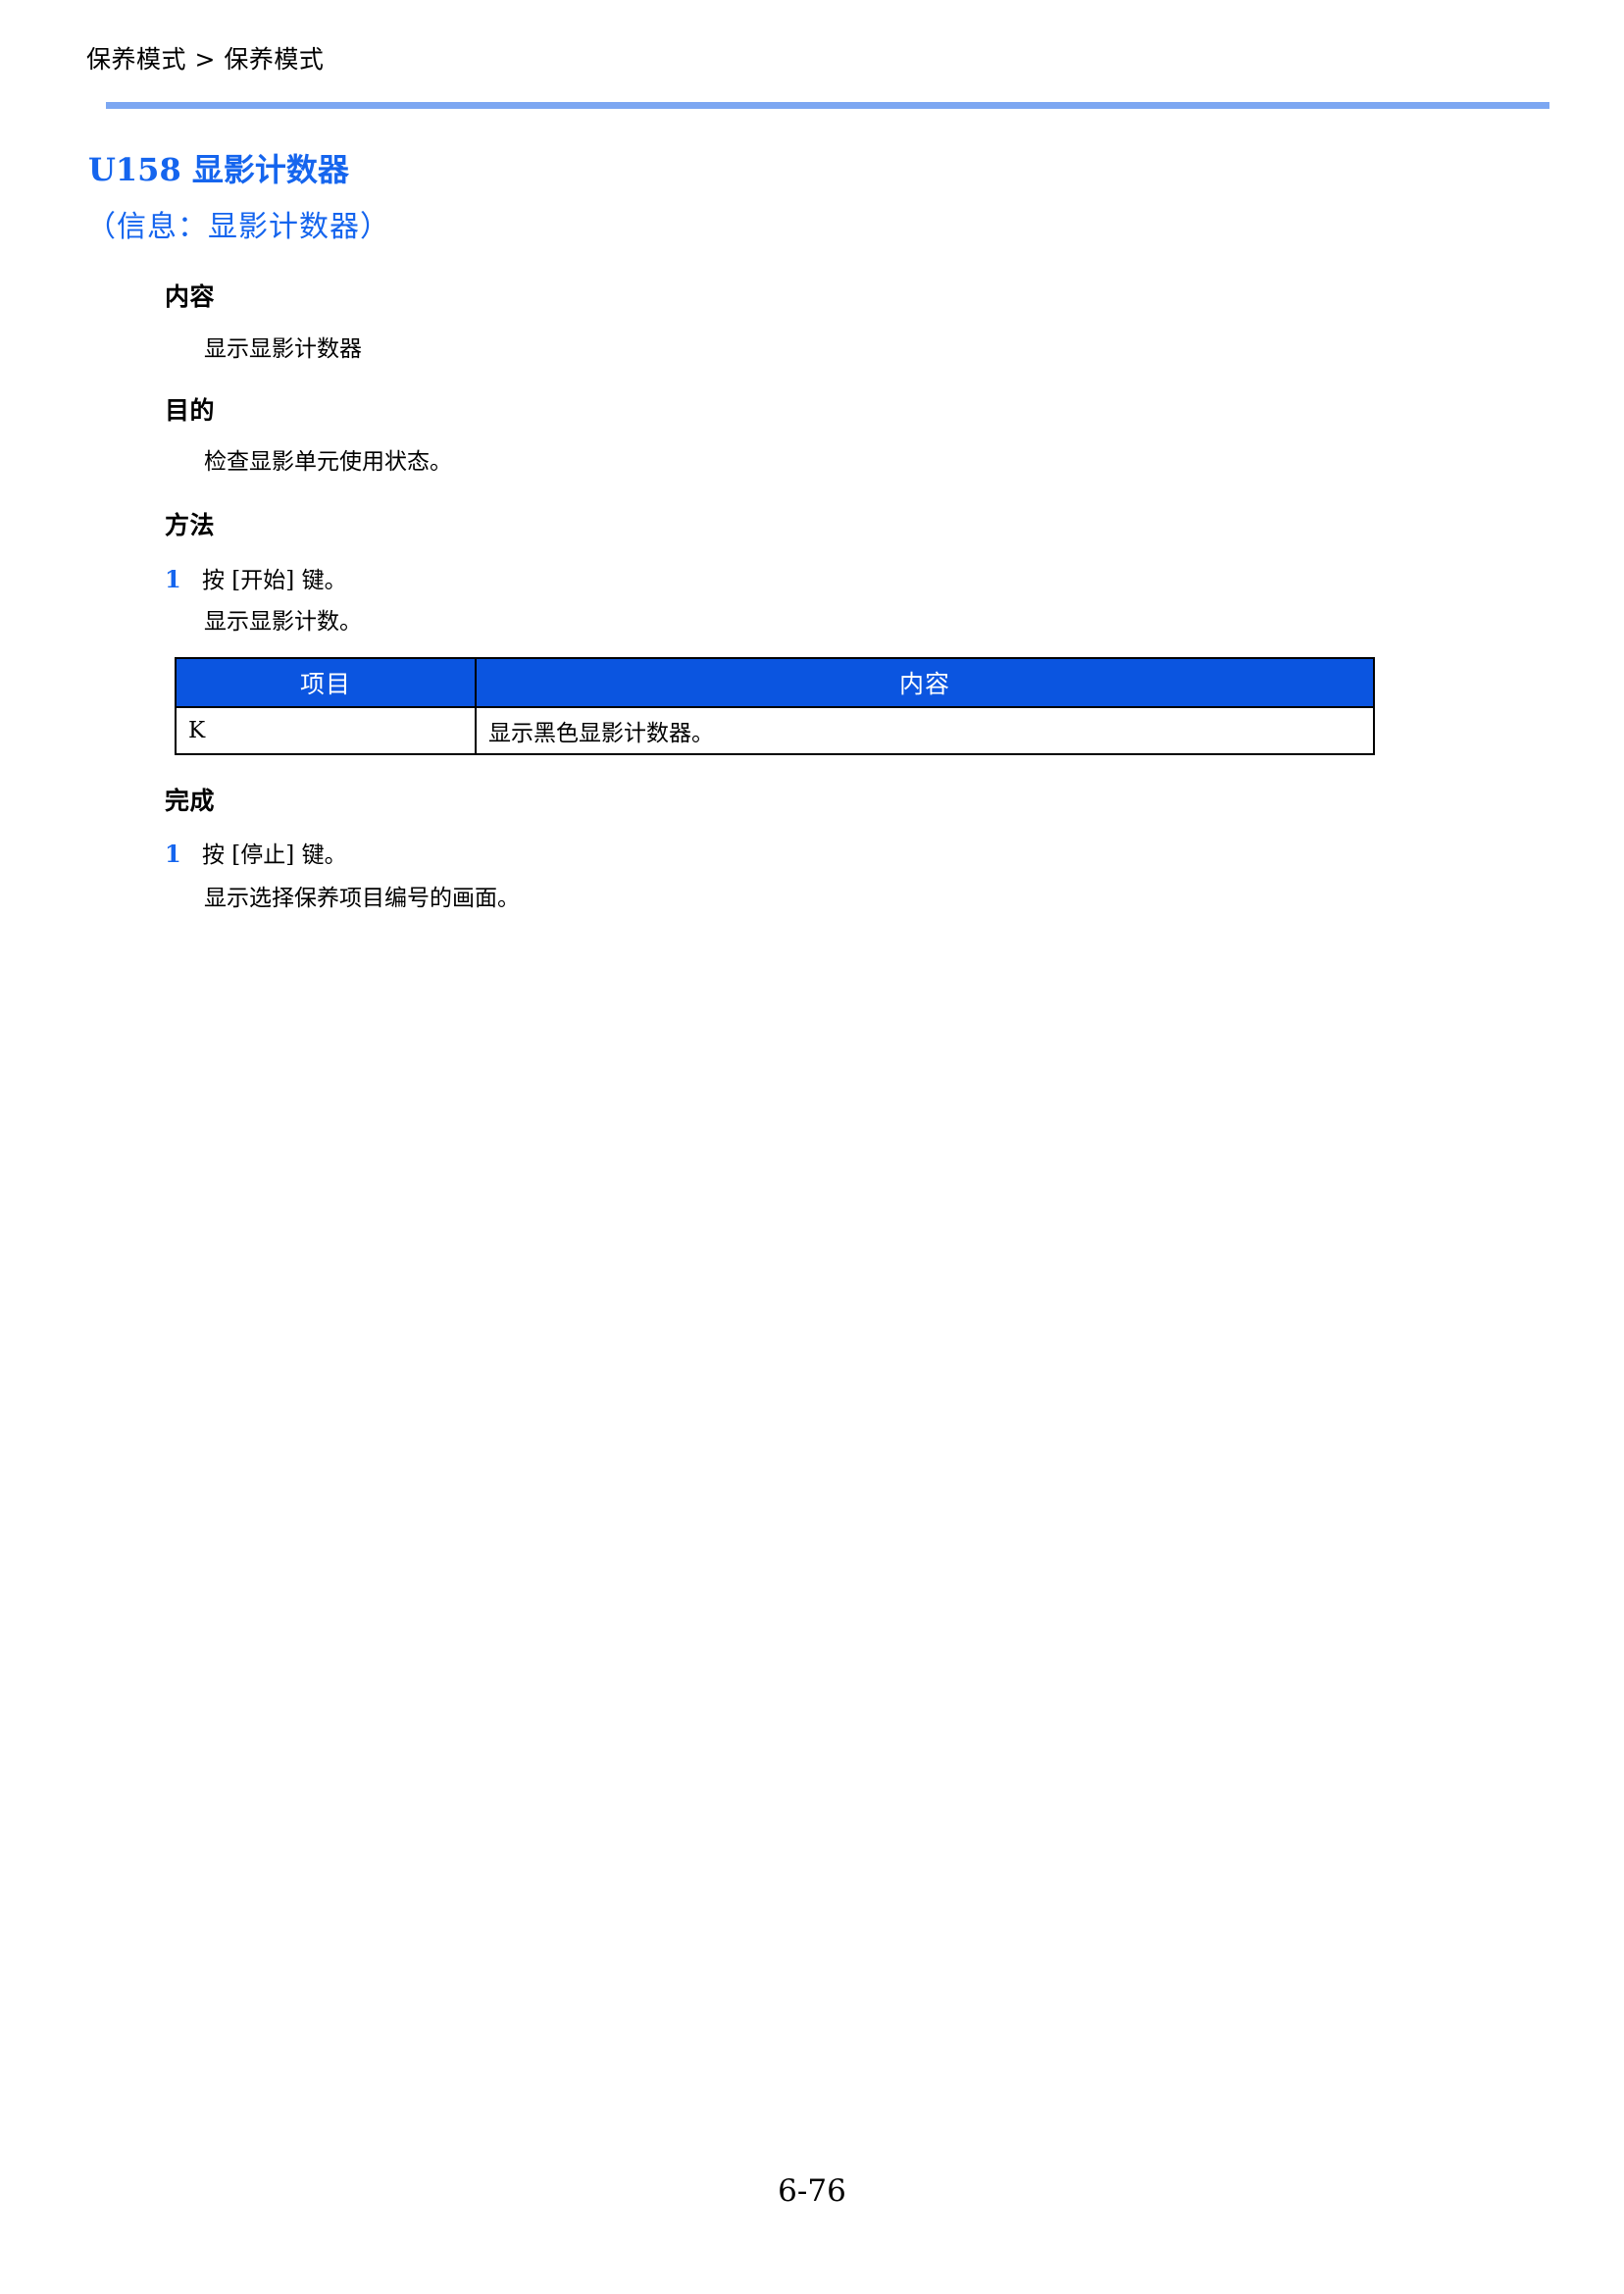  What do you see at coordinates (205, 59) in the screenshot?
I see `breadcrumb: 保养模式 > 保养模式` at bounding box center [205, 59].